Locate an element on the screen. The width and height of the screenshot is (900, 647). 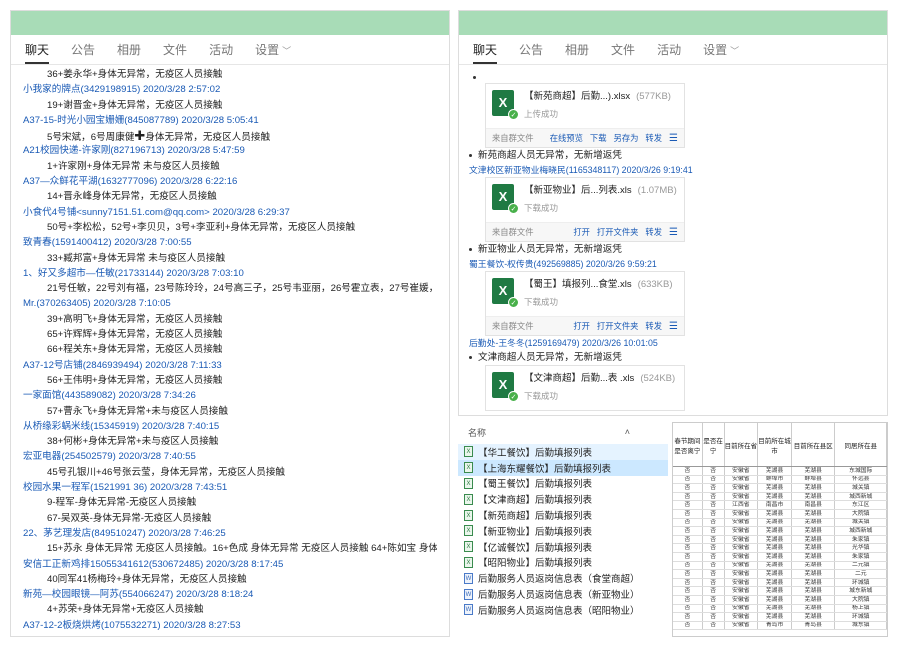
table-cell: 南昌县 is located at coordinates (814, 505).